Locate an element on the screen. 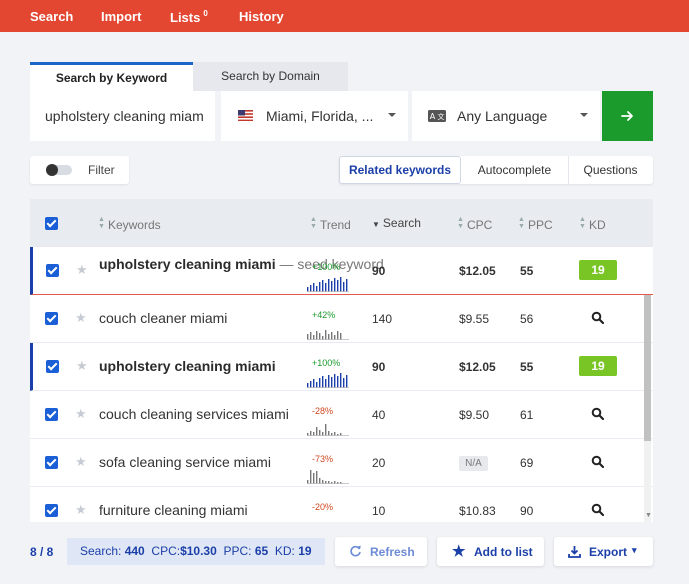 This screenshot has width=689, height=584. language-select: A 文 Any Language is located at coordinates (506, 116).